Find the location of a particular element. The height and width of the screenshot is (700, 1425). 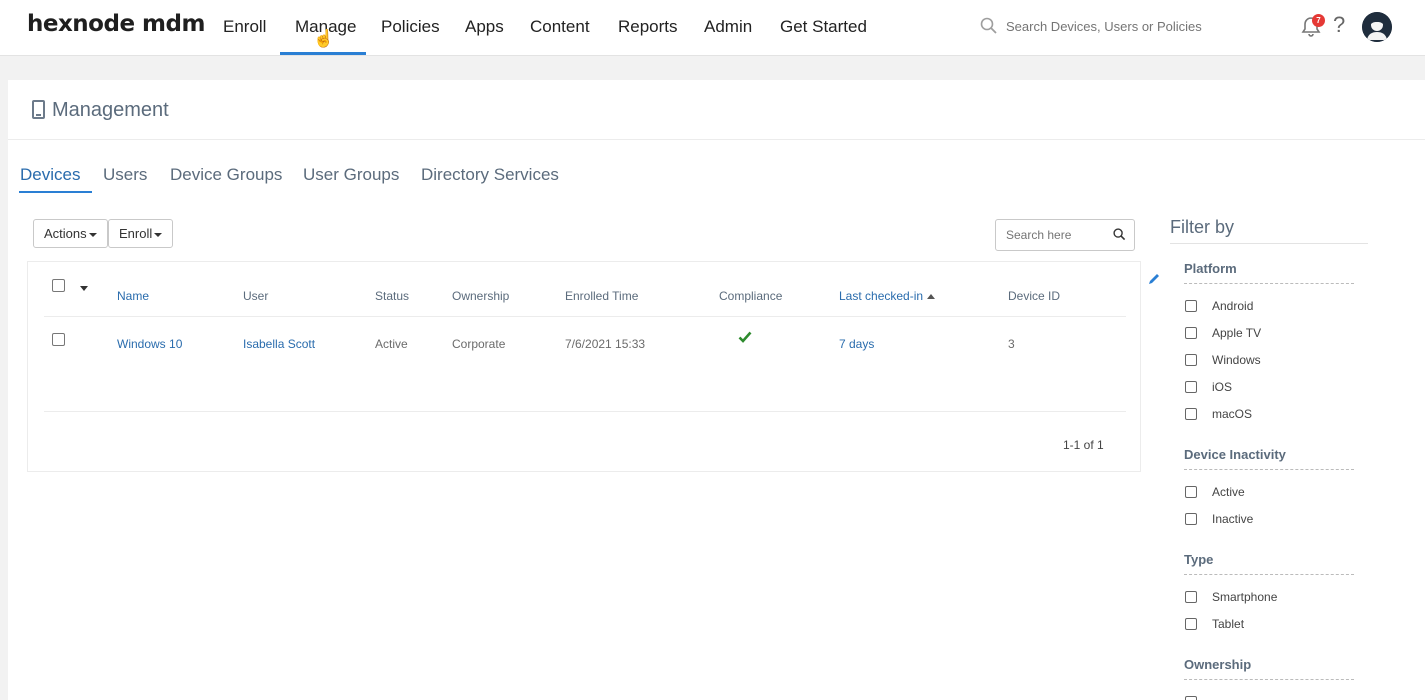

nav-content: Content is located at coordinates (560, 27).